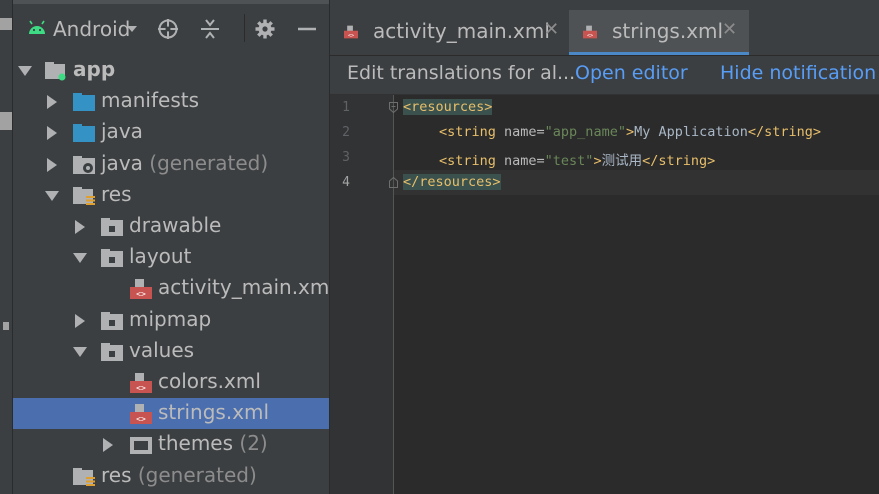  I want to click on tree-item-label: java (generated), so click(184, 163).